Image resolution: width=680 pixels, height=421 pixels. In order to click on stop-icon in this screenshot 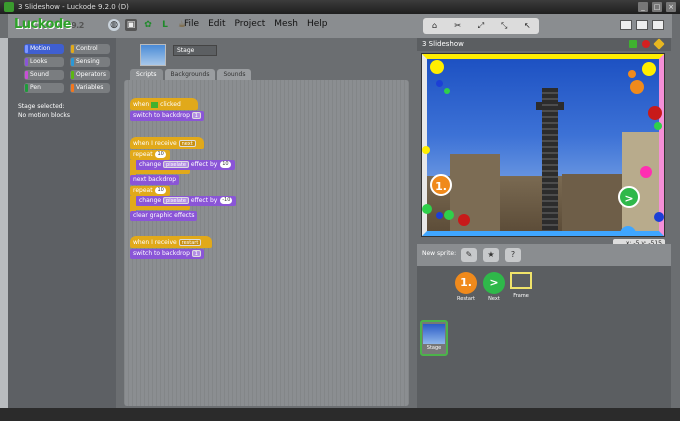, I will do `click(646, 44)`.